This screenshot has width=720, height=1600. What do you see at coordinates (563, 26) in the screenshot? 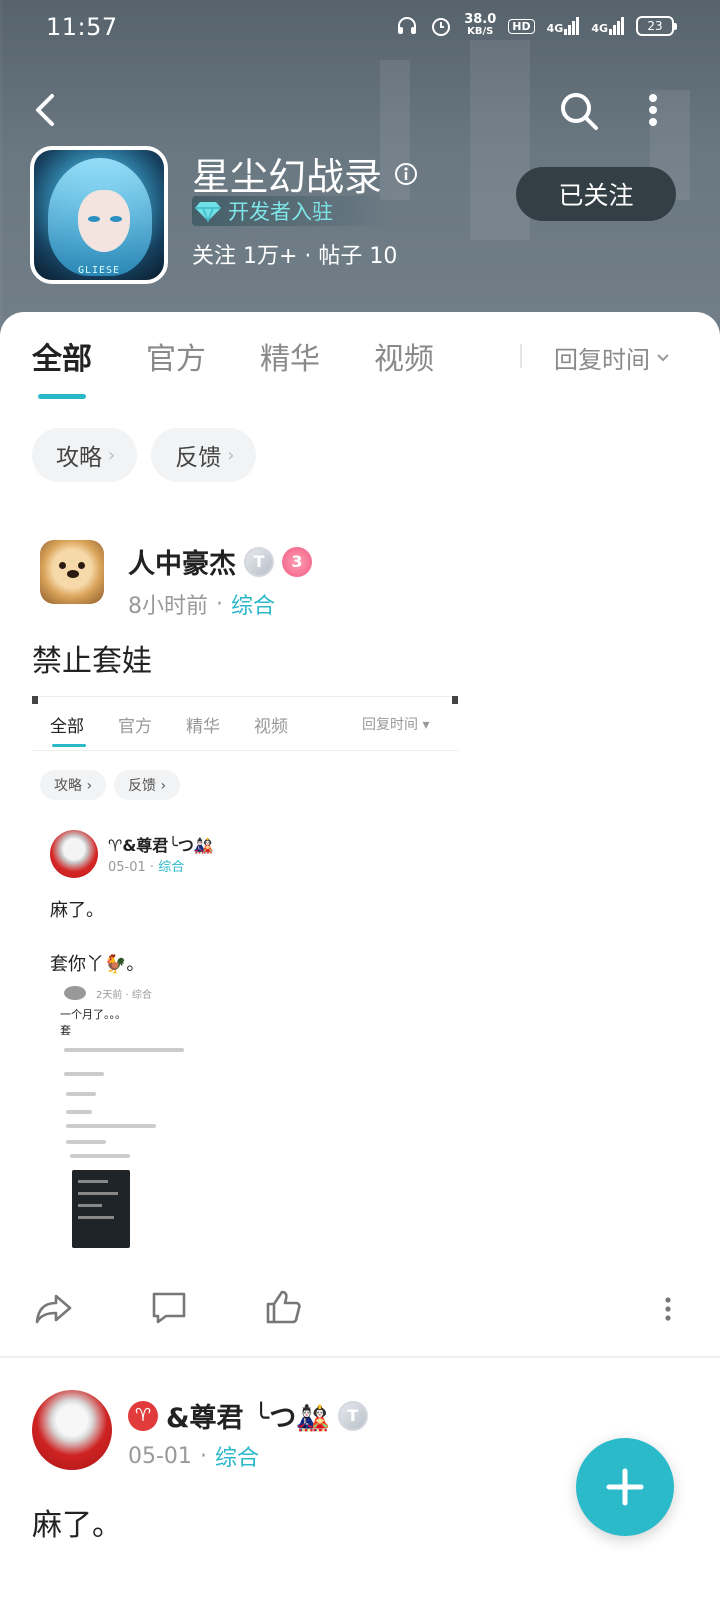
I see `signal-icon-1: 4G` at bounding box center [563, 26].